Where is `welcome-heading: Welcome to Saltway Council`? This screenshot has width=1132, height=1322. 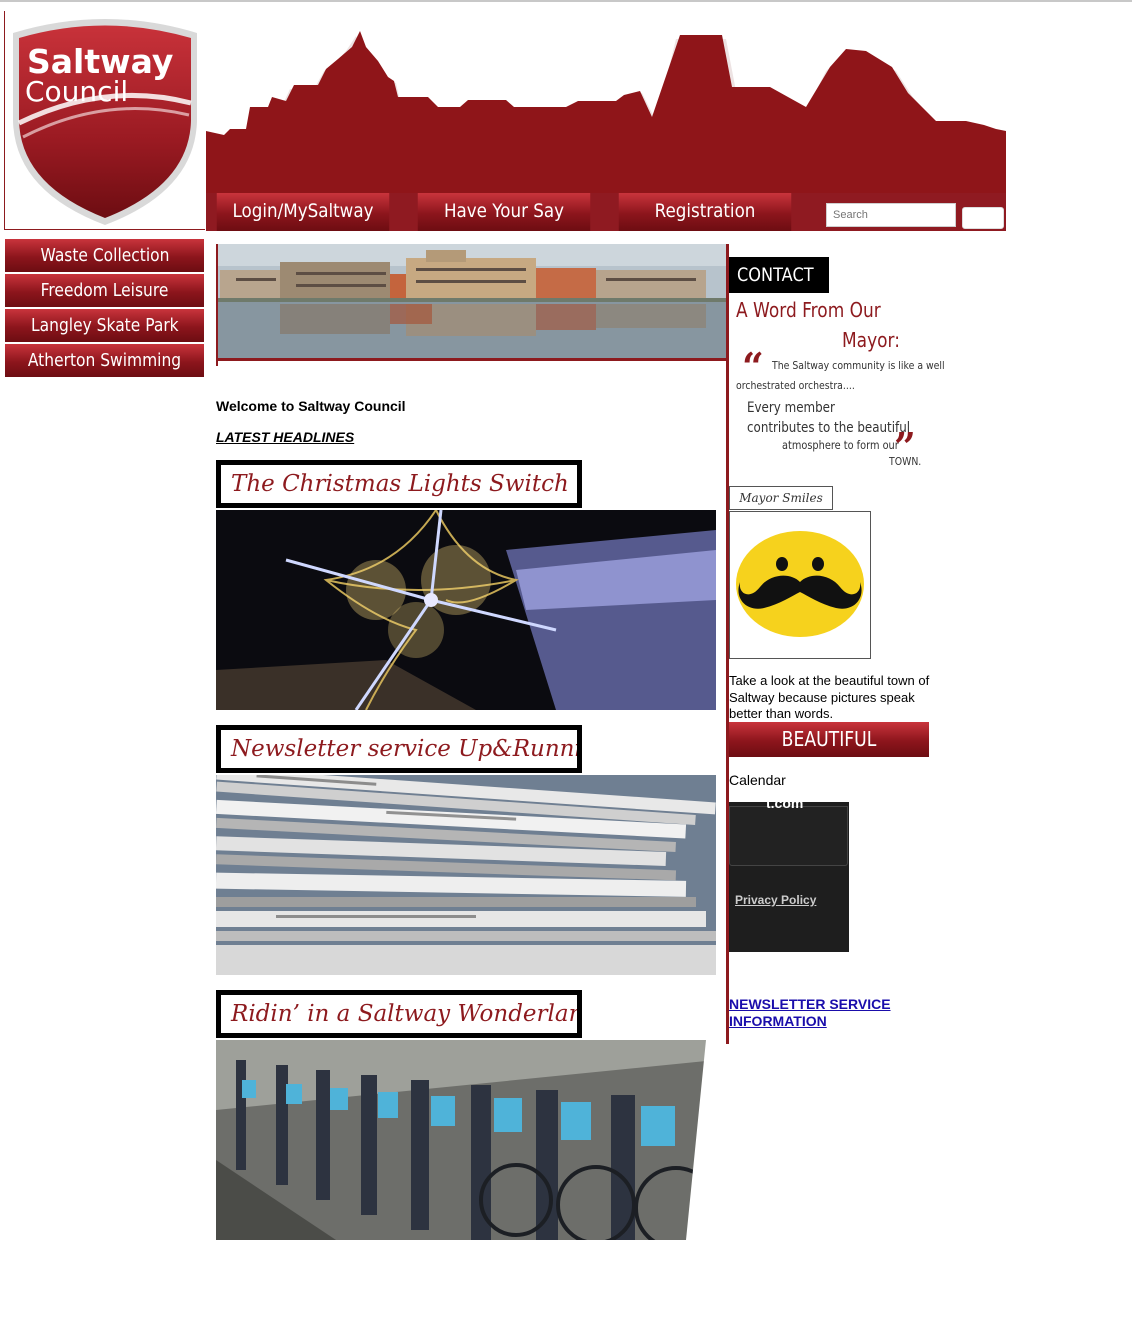 welcome-heading: Welcome to Saltway Council is located at coordinates (311, 406).